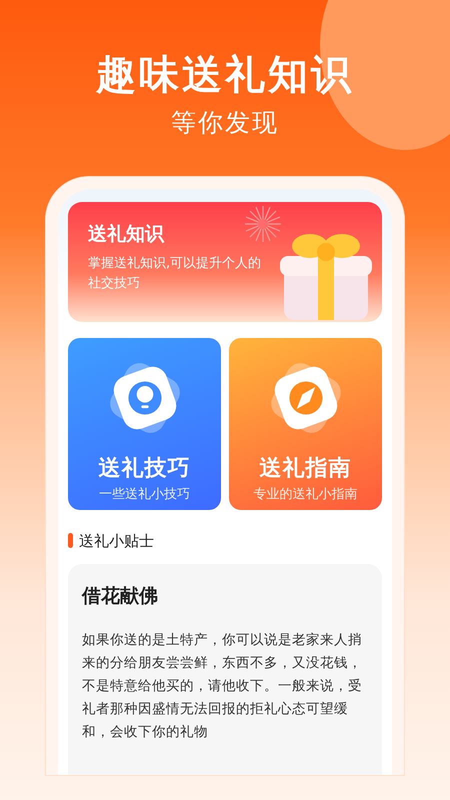 Image resolution: width=450 pixels, height=800 pixels. What do you see at coordinates (70, 540) in the screenshot?
I see `section-marker` at bounding box center [70, 540].